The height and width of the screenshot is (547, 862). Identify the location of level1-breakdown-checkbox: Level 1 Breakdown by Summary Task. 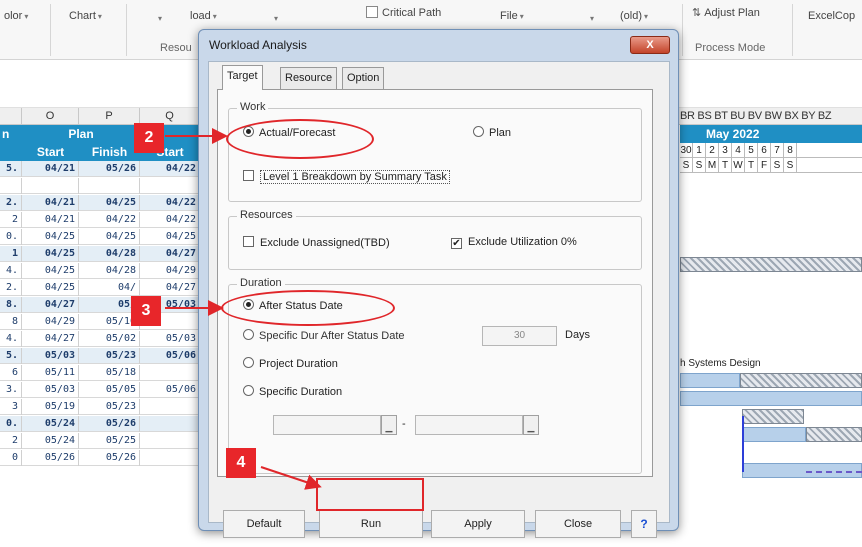
(346, 177).